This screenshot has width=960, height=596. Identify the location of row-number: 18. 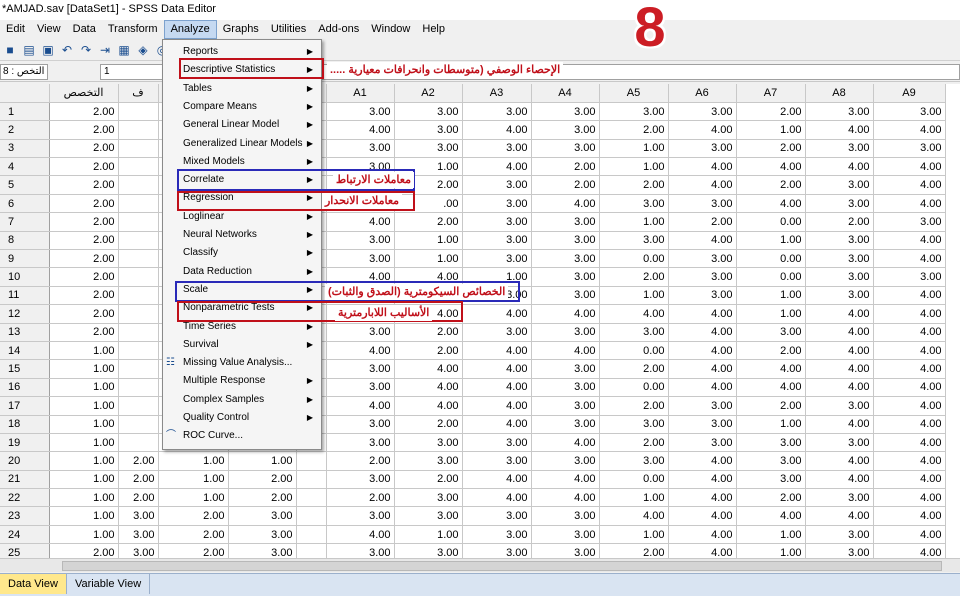
(25, 424).